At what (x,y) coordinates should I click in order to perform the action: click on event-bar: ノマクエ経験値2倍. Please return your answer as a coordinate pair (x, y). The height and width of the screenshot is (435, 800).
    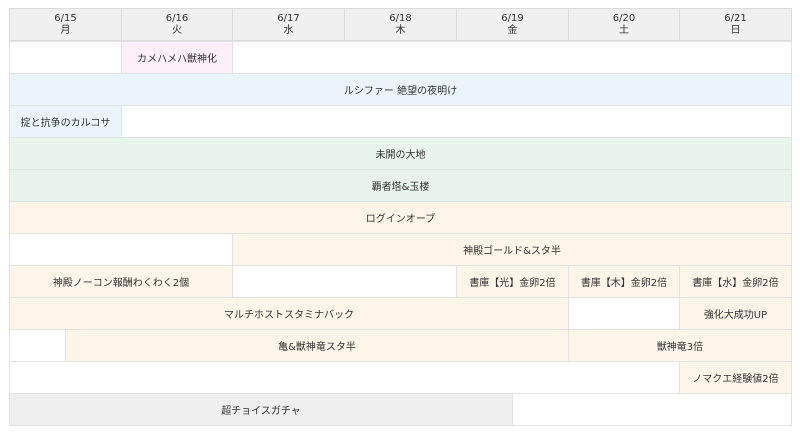
    Looking at the image, I should click on (735, 377).